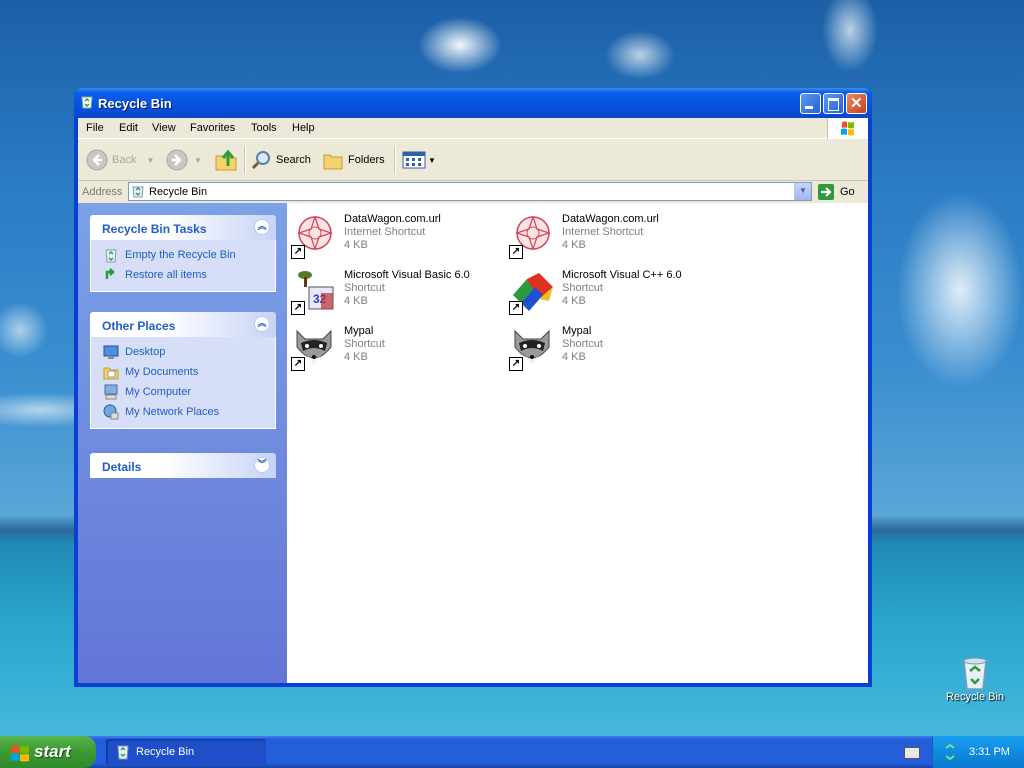 This screenshot has width=1024, height=768. What do you see at coordinates (150, 160) in the screenshot?
I see `back-dropdown-icon: ▼` at bounding box center [150, 160].